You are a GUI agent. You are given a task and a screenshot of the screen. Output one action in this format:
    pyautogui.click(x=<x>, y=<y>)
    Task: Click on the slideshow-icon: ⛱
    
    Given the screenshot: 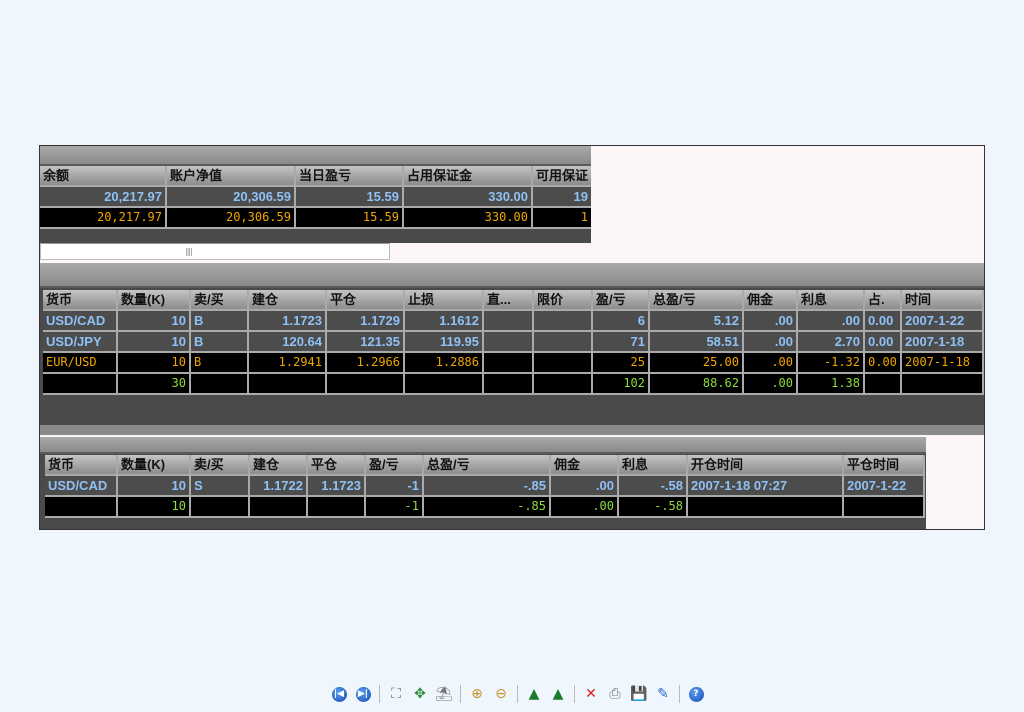 What is the action you would take?
    pyautogui.click(x=444, y=694)
    